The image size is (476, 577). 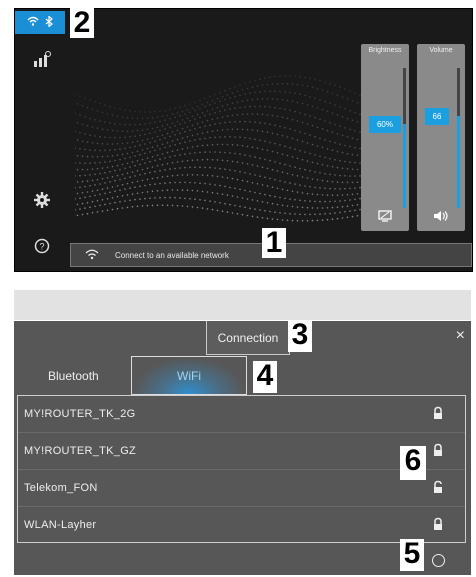 What do you see at coordinates (242, 305) in the screenshot?
I see `separator-strip` at bounding box center [242, 305].